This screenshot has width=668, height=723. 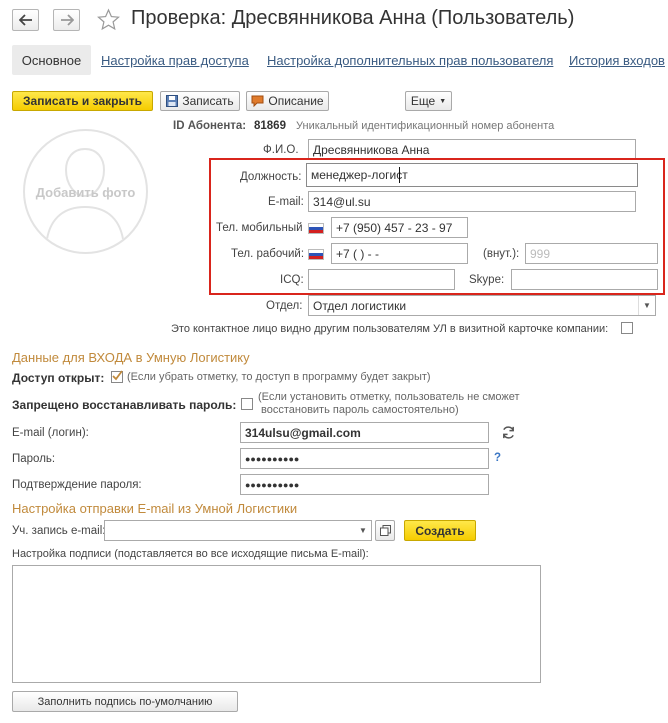 What do you see at coordinates (172, 101) in the screenshot?
I see `floppy-icon` at bounding box center [172, 101].